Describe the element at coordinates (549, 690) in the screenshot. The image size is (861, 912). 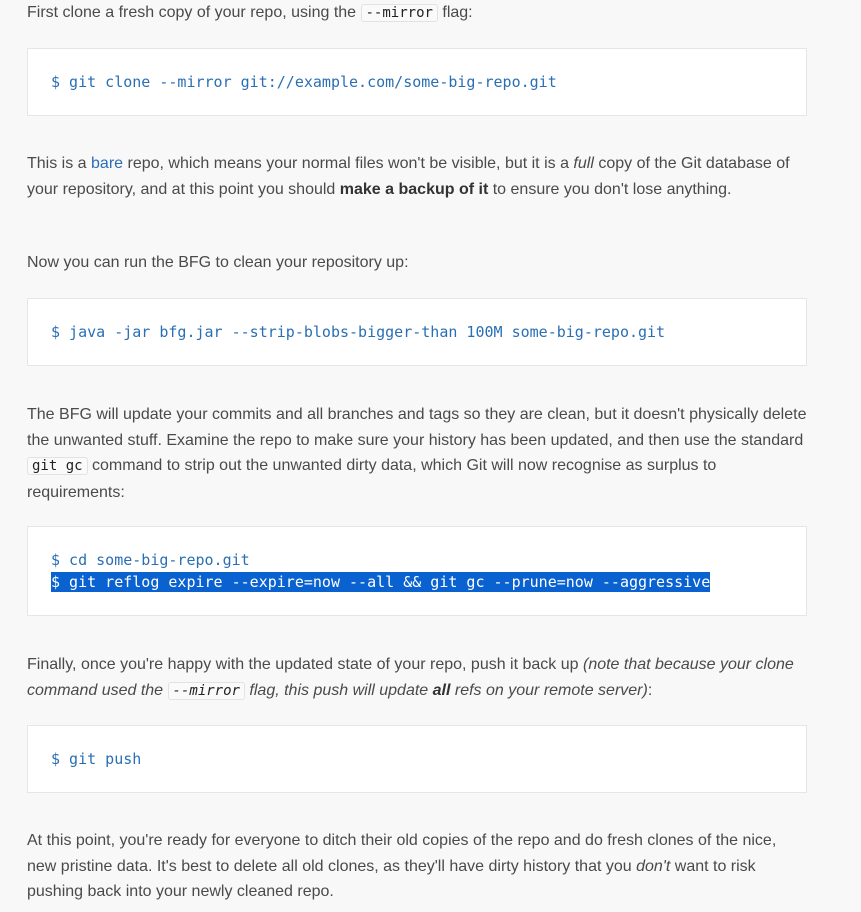
I see `text: refs on your remote server)` at that location.